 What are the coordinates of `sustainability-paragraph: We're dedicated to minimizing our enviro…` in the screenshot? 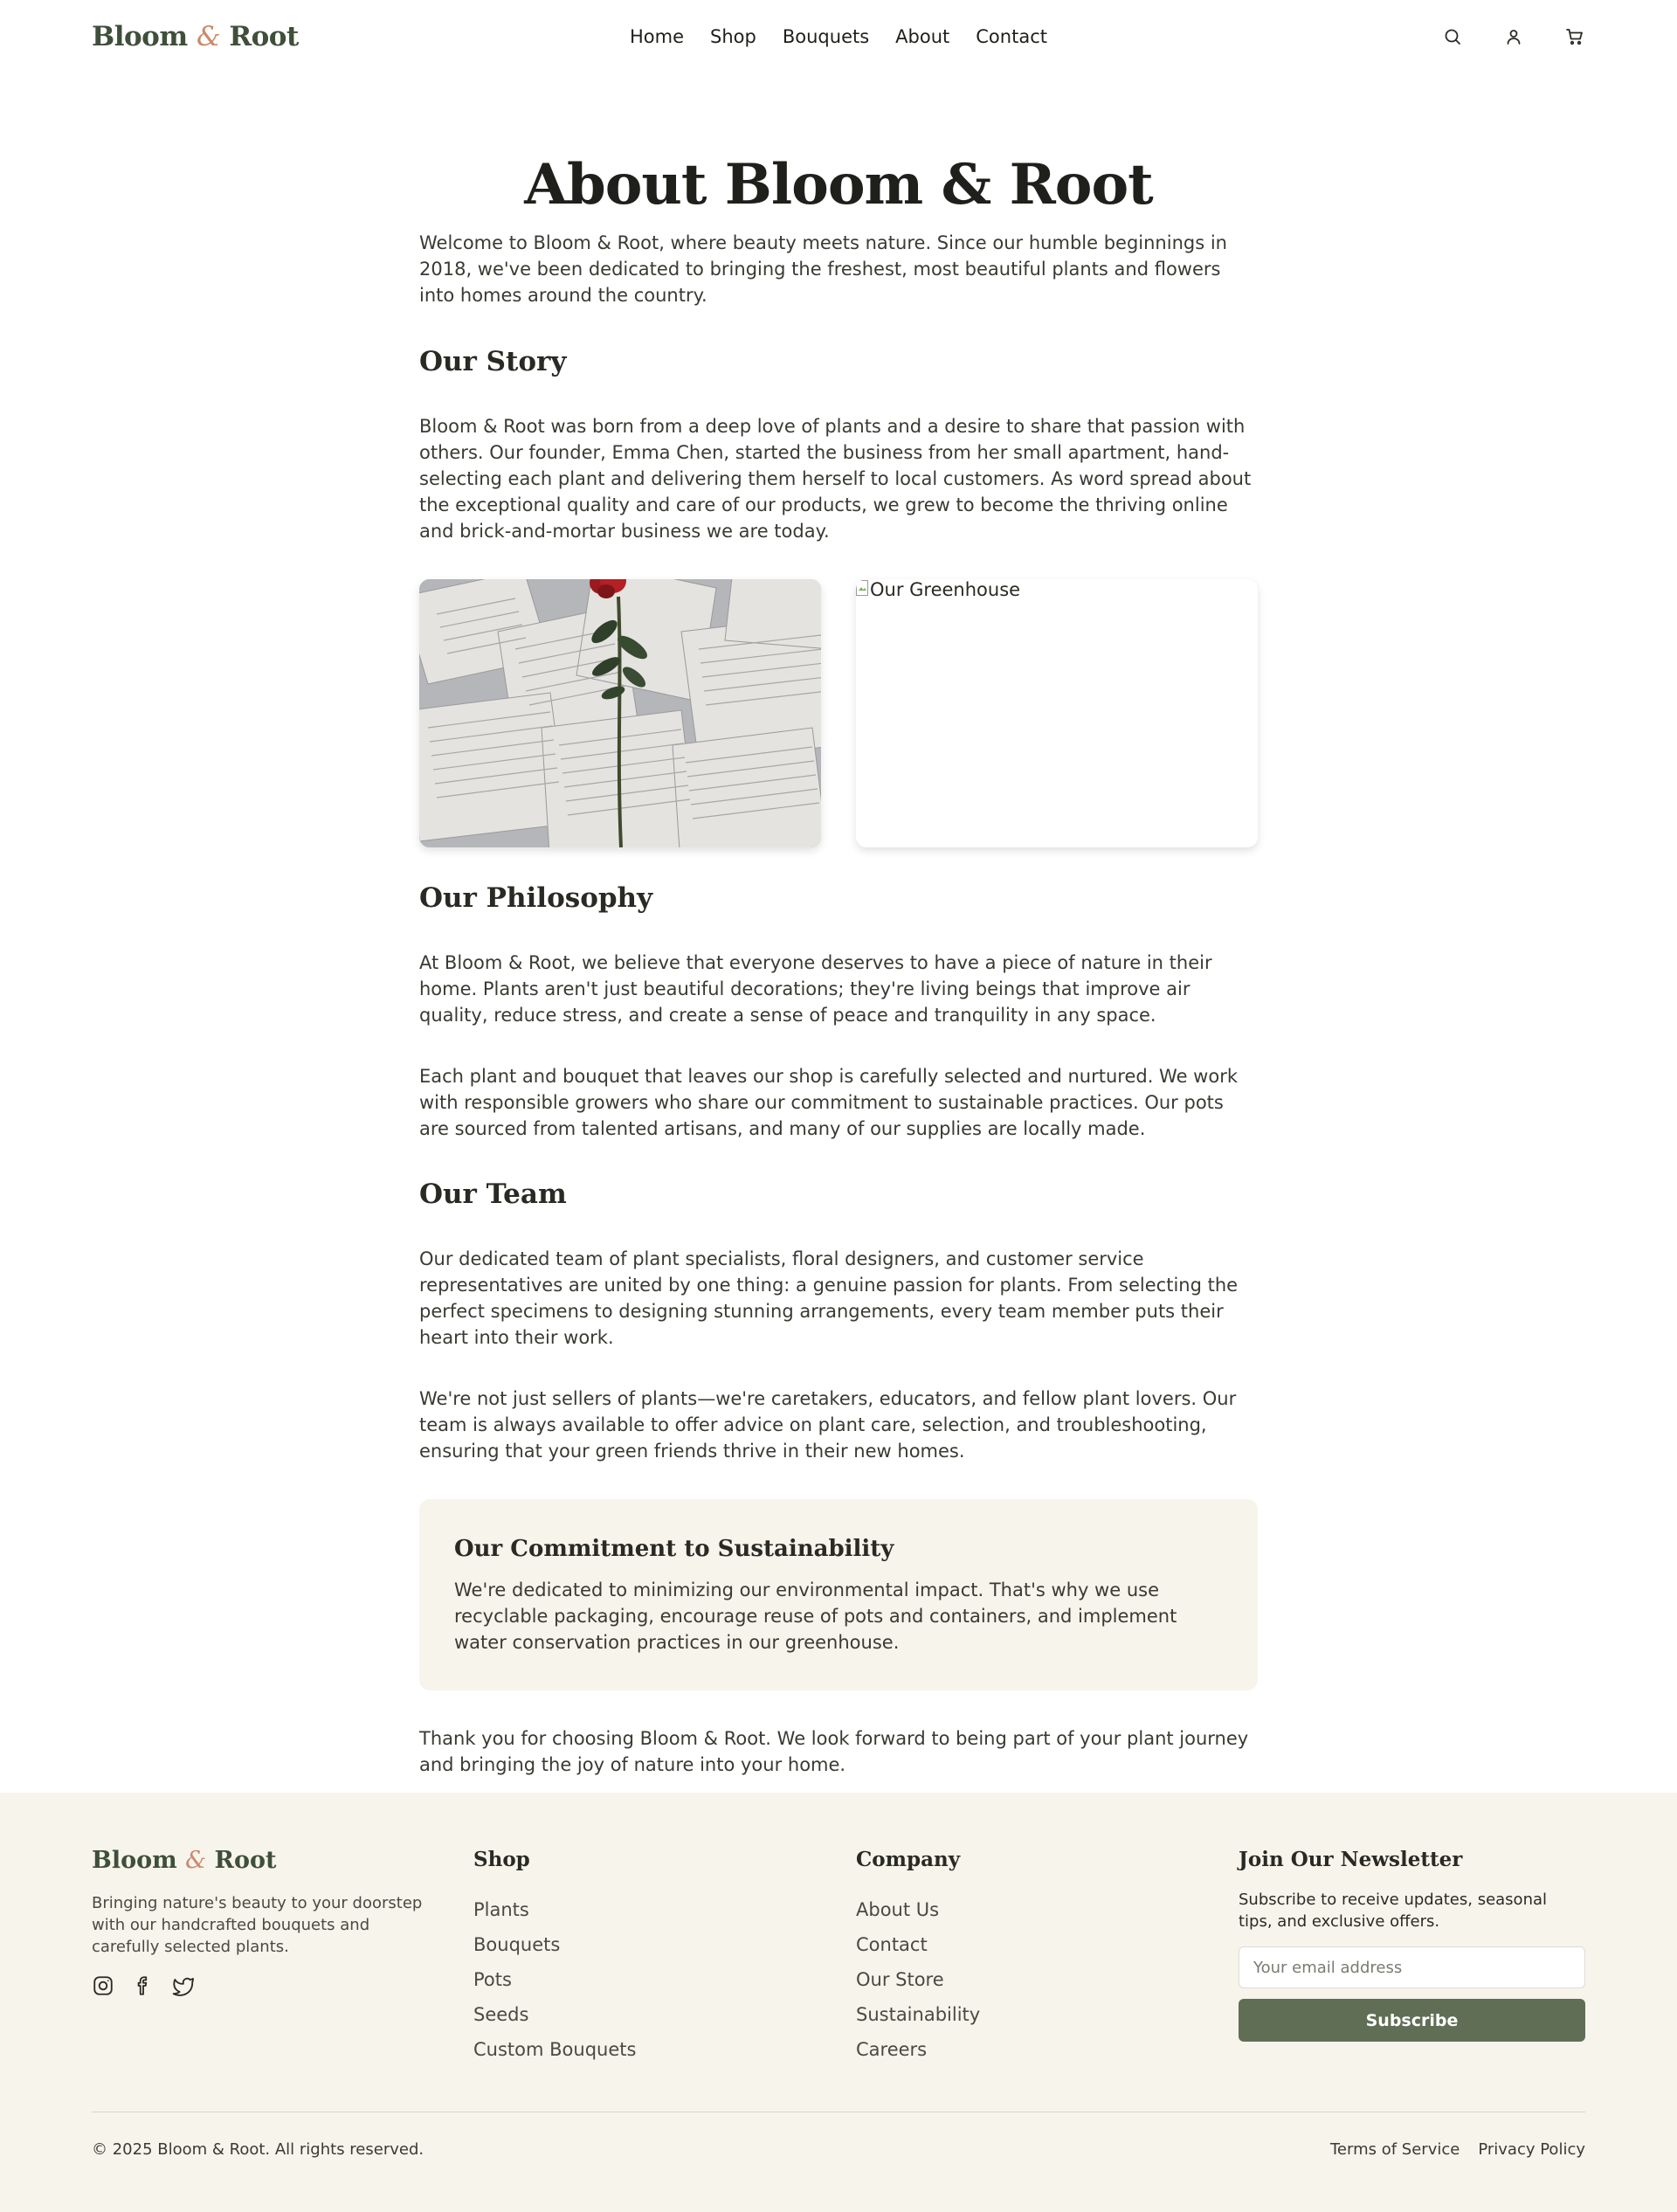 It's located at (815, 1616).